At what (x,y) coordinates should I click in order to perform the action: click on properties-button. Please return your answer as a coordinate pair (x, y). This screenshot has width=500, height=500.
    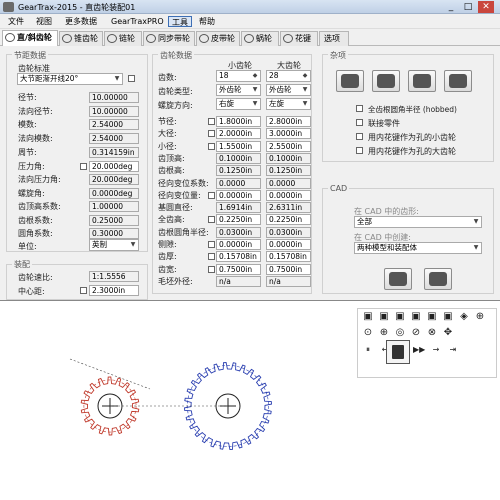
    Looking at the image, I should click on (398, 352).